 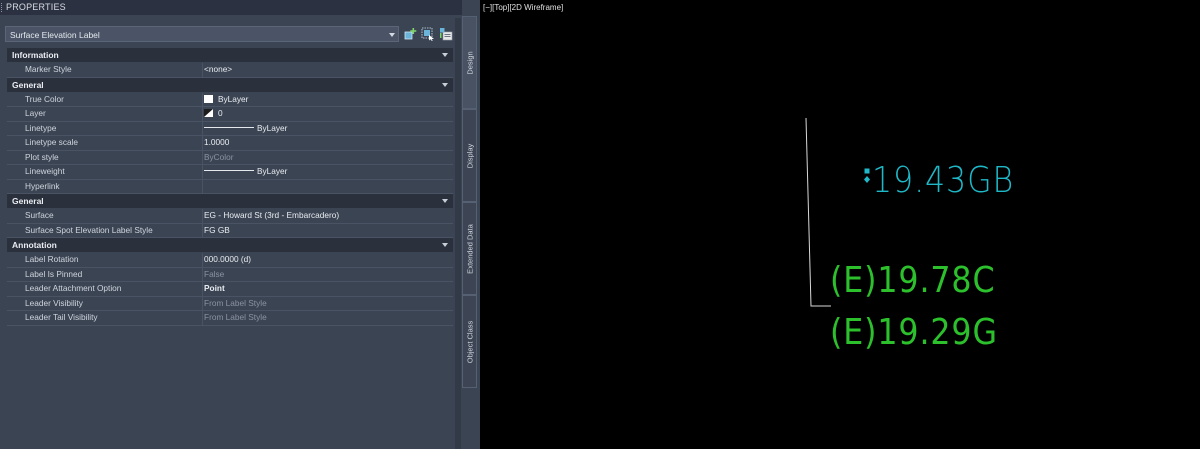 I want to click on property-name: Surface Spot Elevation Label Style, so click(x=89, y=229).